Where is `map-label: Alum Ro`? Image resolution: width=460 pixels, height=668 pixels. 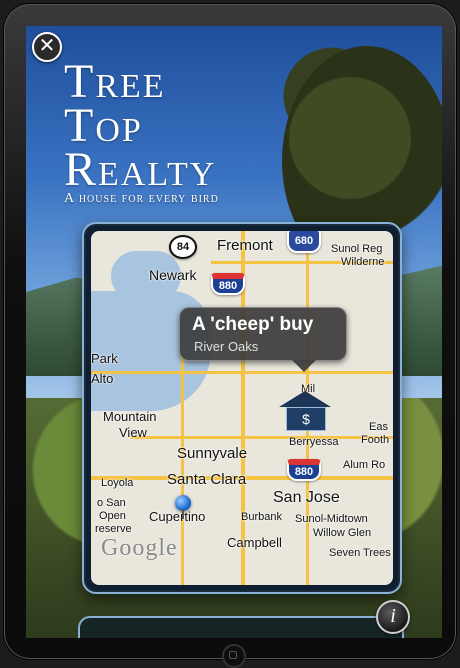
map-label: Alum Ro is located at coordinates (364, 465).